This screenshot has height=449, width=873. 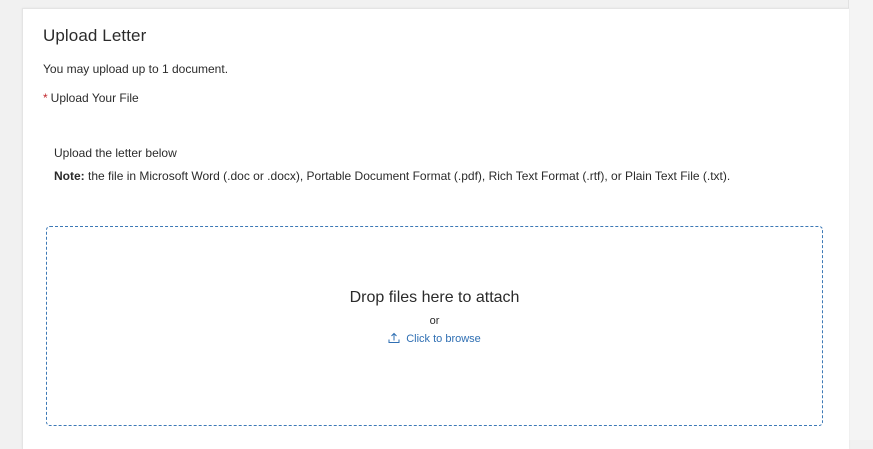 I want to click on right-rail, so click(x=860, y=220).